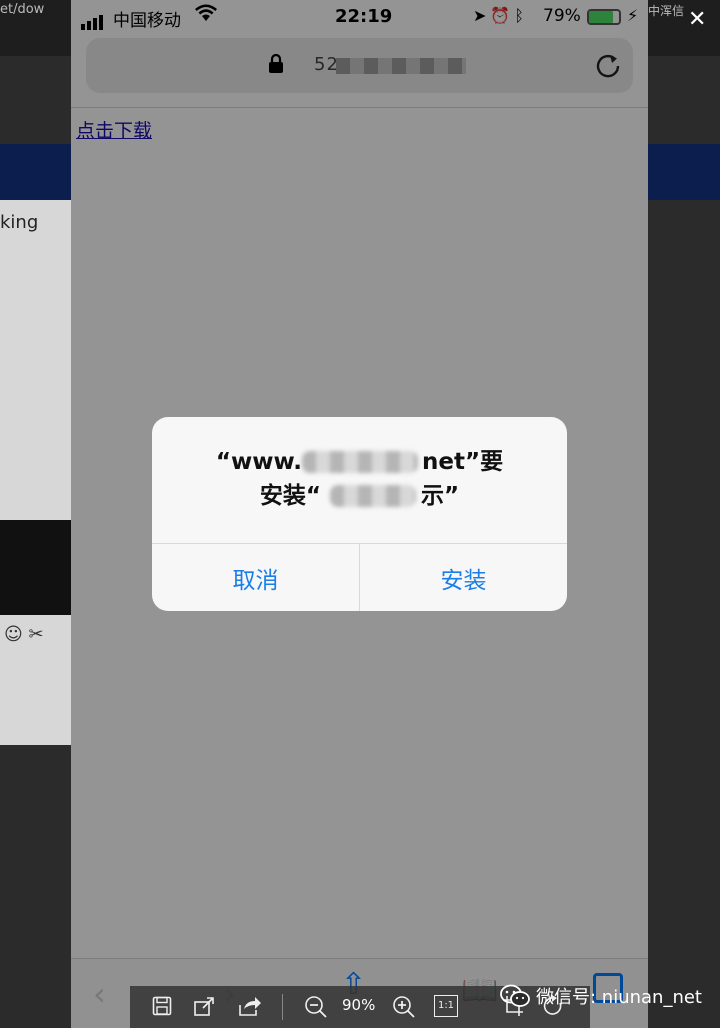  What do you see at coordinates (24, 634) in the screenshot?
I see `background-tools: ☺ ✂` at bounding box center [24, 634].